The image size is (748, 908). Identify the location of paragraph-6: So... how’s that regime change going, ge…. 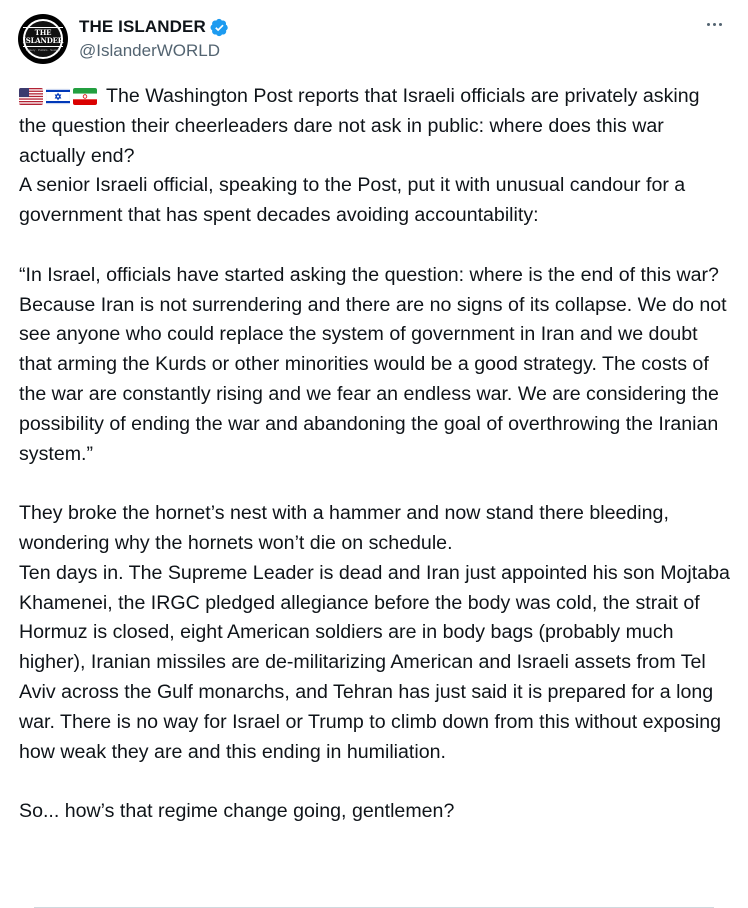
(237, 811).